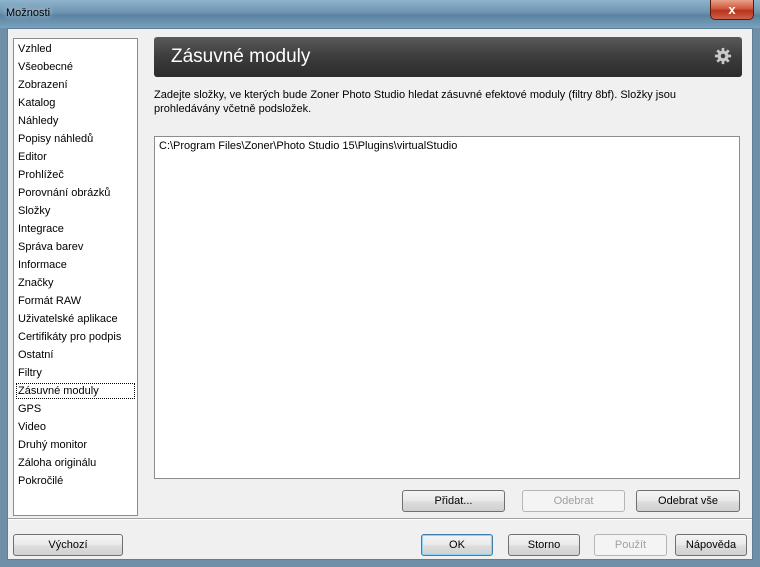  I want to click on ok-button: OK, so click(457, 545).